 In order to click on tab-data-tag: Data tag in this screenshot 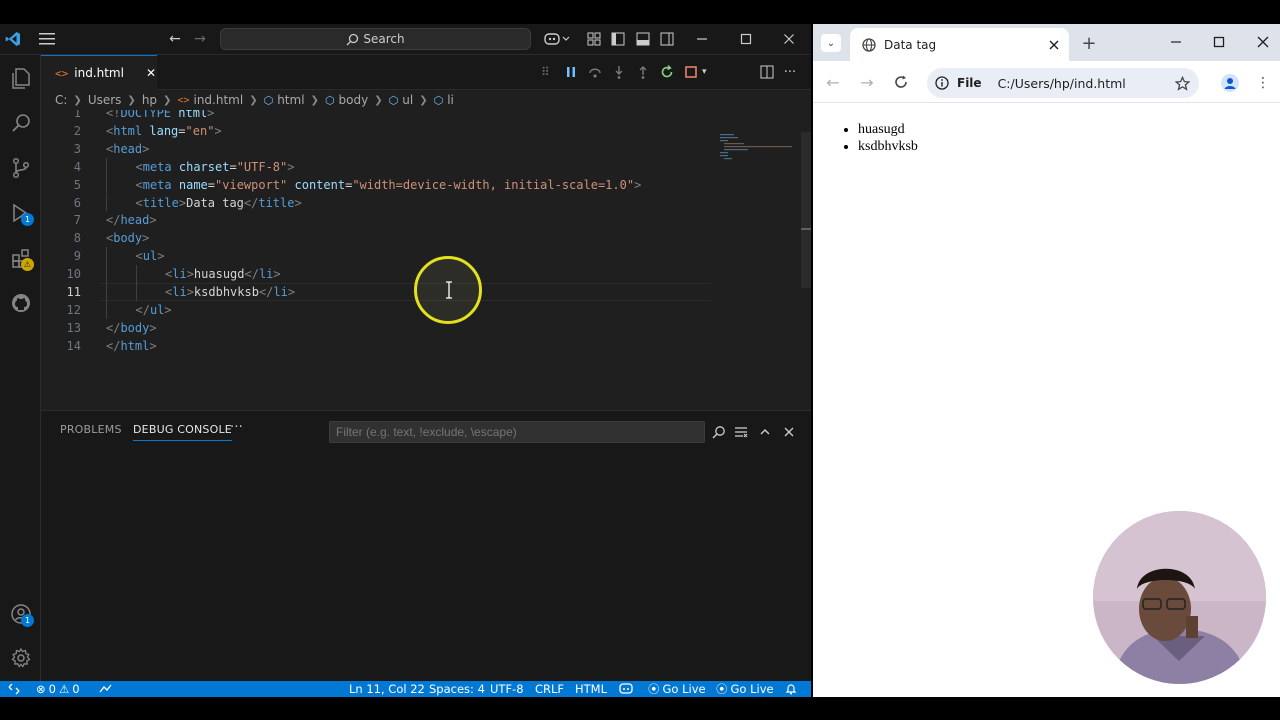, I will do `click(959, 44)`.